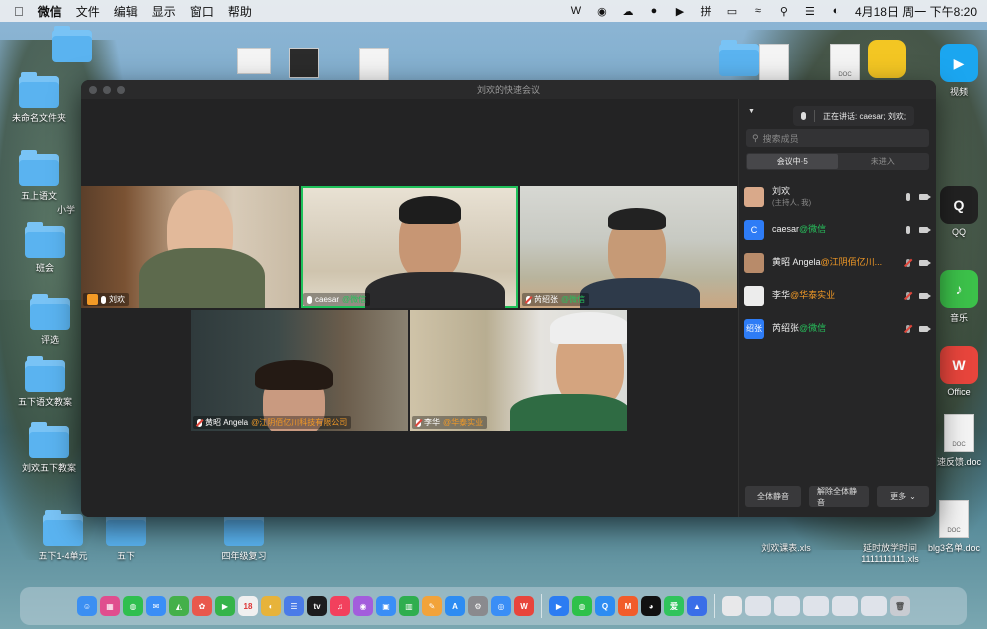 The width and height of the screenshot is (987, 629). What do you see at coordinates (271, 606) in the screenshot?
I see `contacts-icon: ◐` at bounding box center [271, 606].